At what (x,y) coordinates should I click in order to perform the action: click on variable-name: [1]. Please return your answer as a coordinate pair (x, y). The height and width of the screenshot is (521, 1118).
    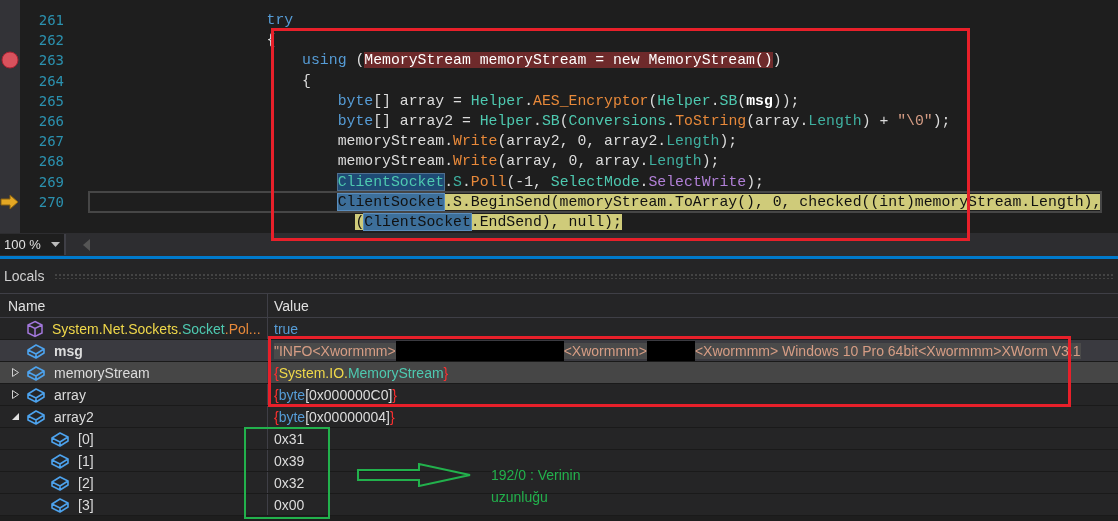
    Looking at the image, I should click on (86, 460).